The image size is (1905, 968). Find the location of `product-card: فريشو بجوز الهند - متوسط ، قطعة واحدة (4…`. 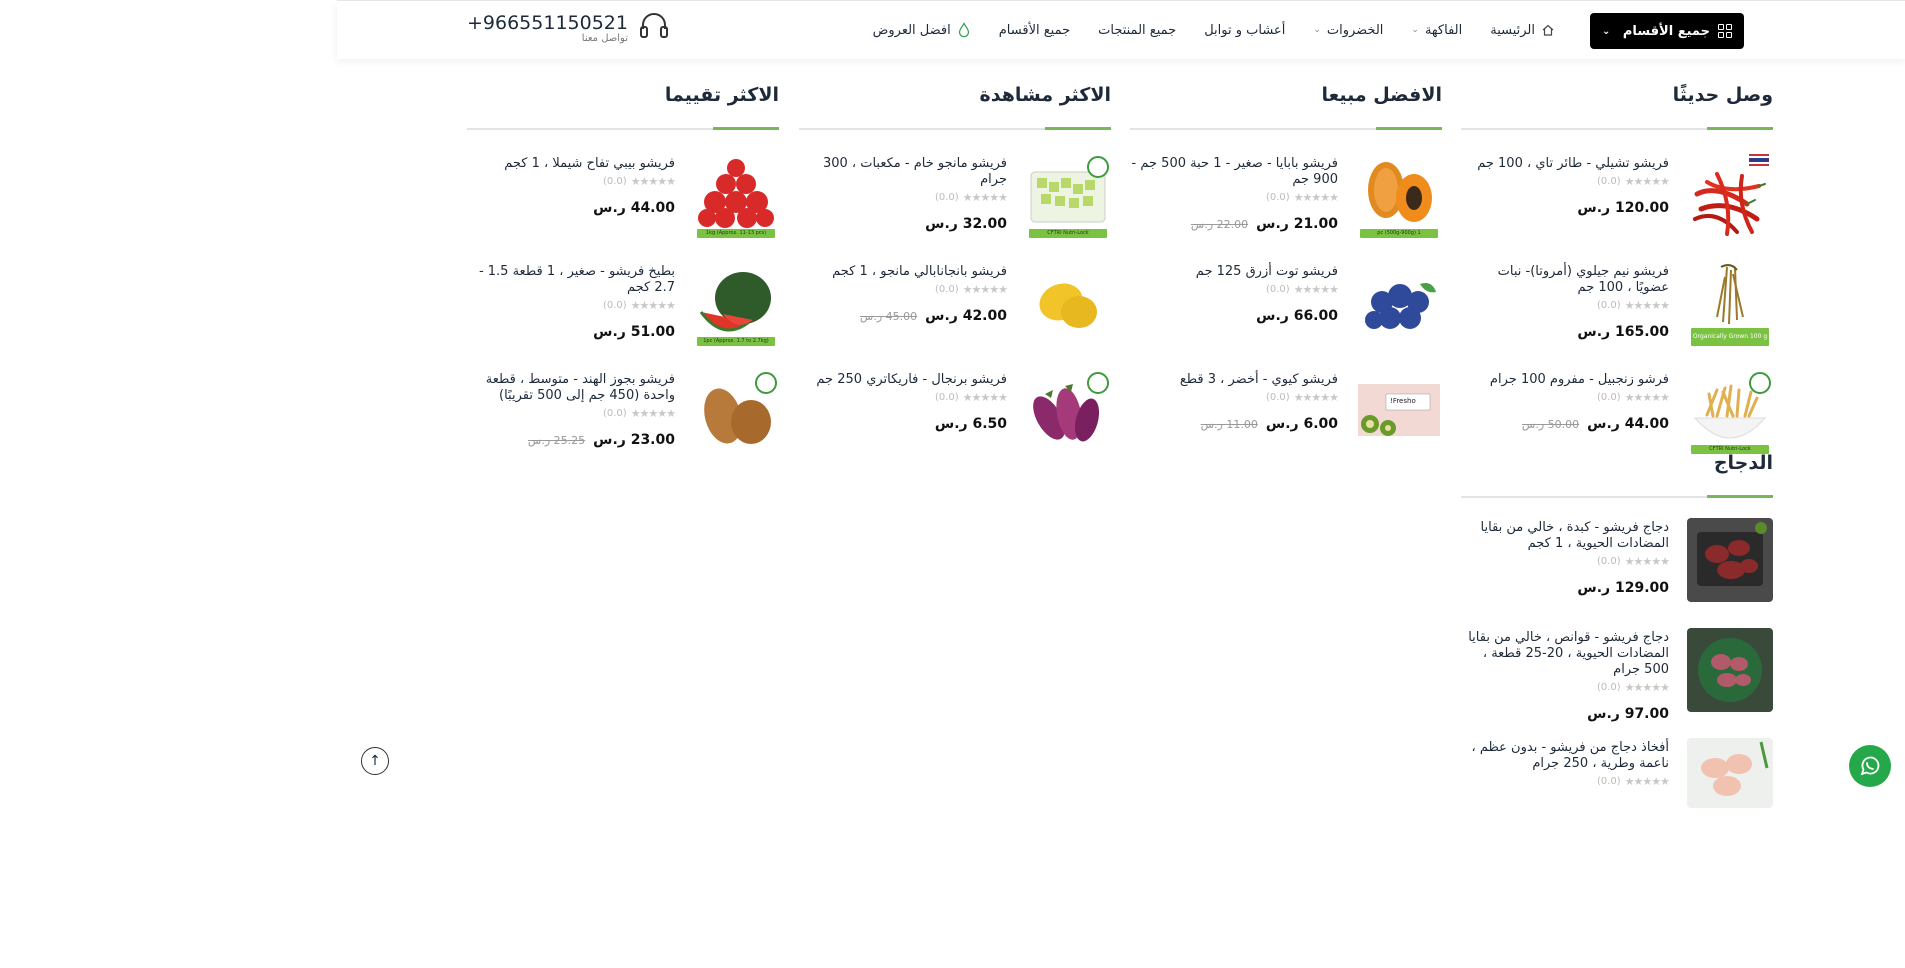

product-card: فريشو بجوز الهند - متوسط ، قطعة واحدة (4… is located at coordinates (623, 424).